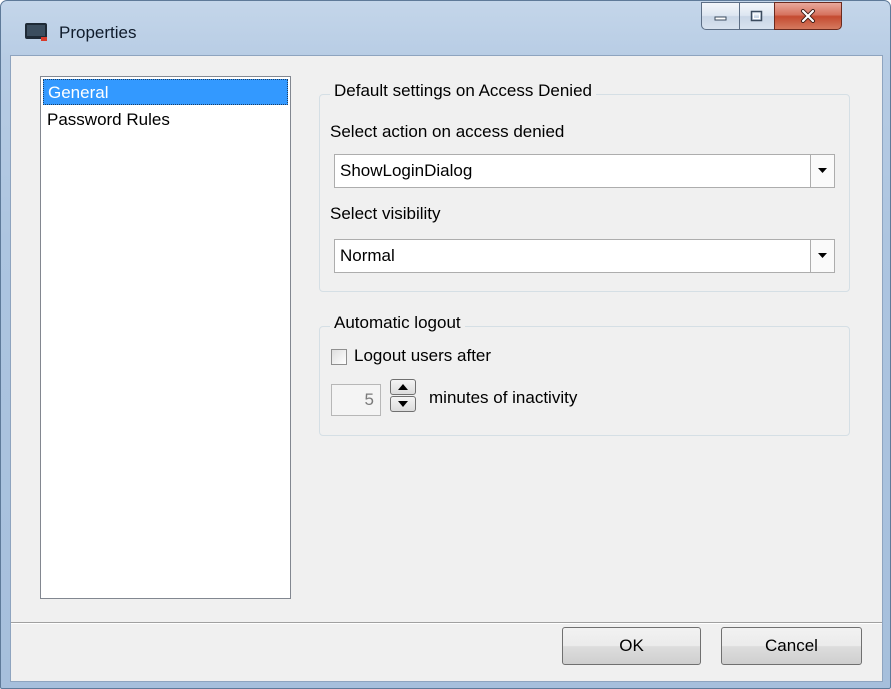  What do you see at coordinates (356, 400) in the screenshot?
I see `minutes-input: 5` at bounding box center [356, 400].